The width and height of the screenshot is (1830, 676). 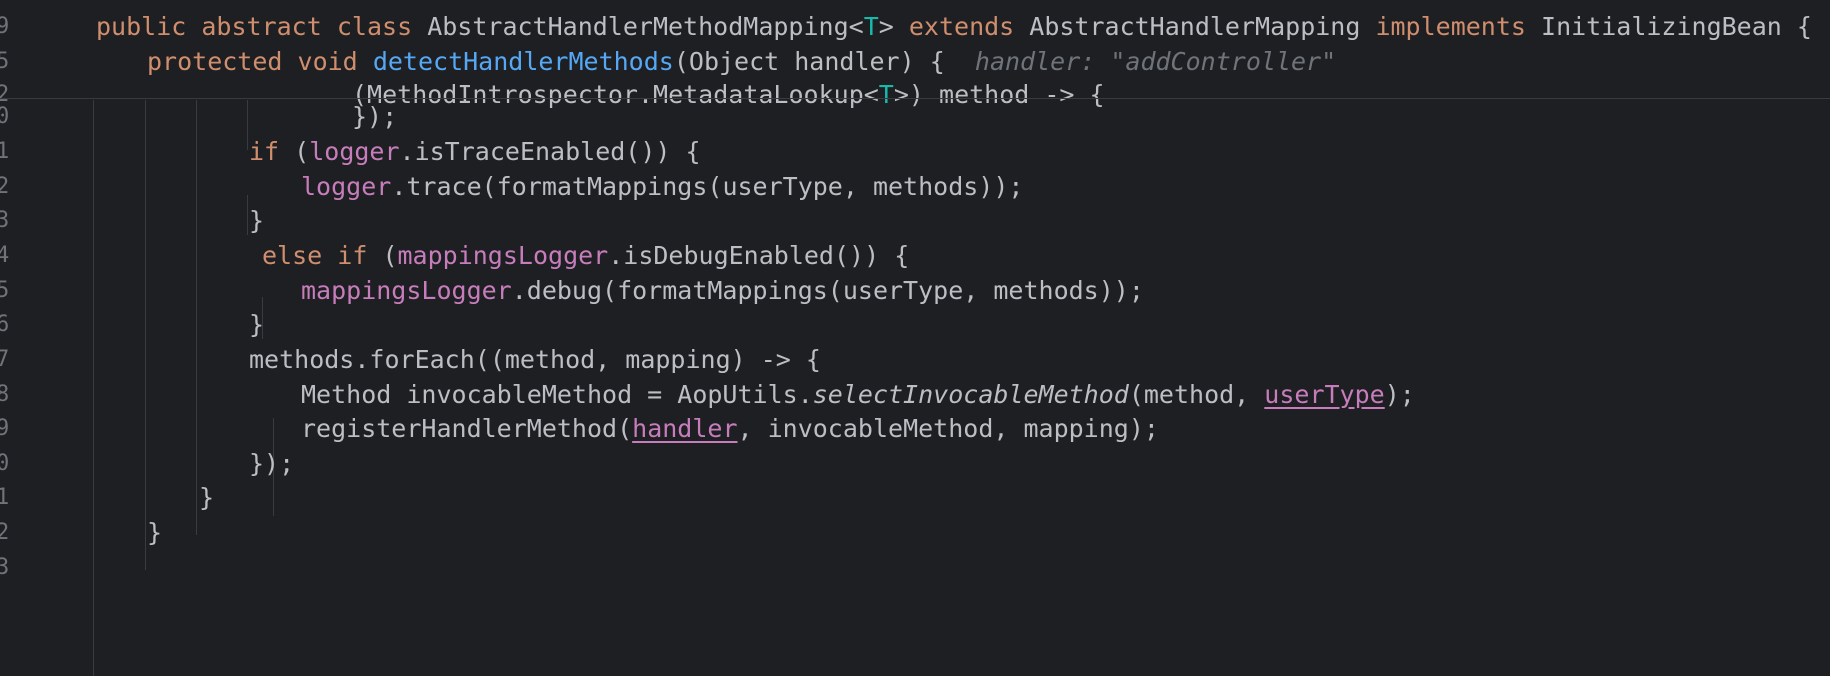 What do you see at coordinates (5, 532) in the screenshot?
I see `line-number: 2` at bounding box center [5, 532].